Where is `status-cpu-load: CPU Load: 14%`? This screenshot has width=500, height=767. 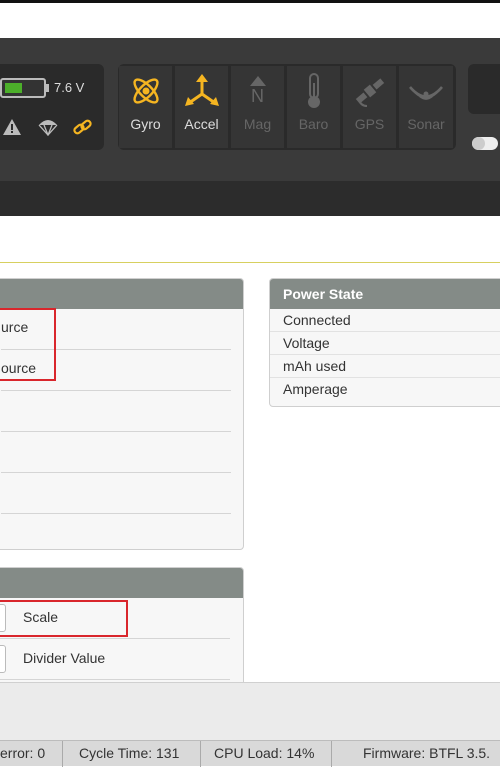
status-cpu-load: CPU Load: 14% is located at coordinates (270, 754).